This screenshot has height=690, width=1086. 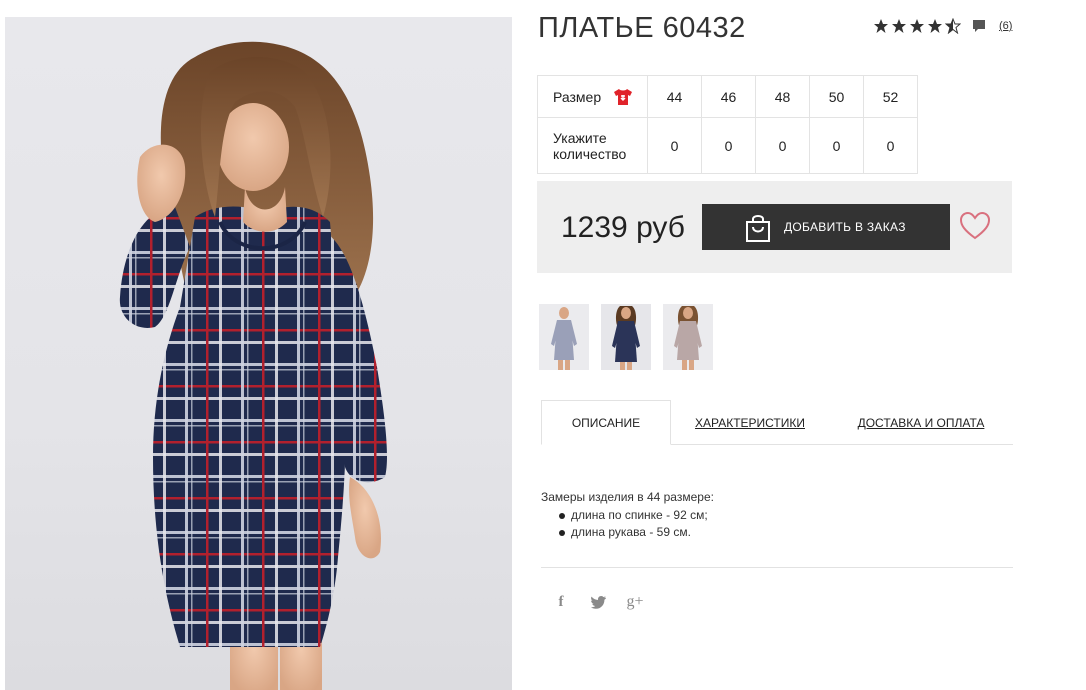 I want to click on tab-characteristics-label: ХАРАКТЕРИСТИКИ, so click(x=749, y=422).